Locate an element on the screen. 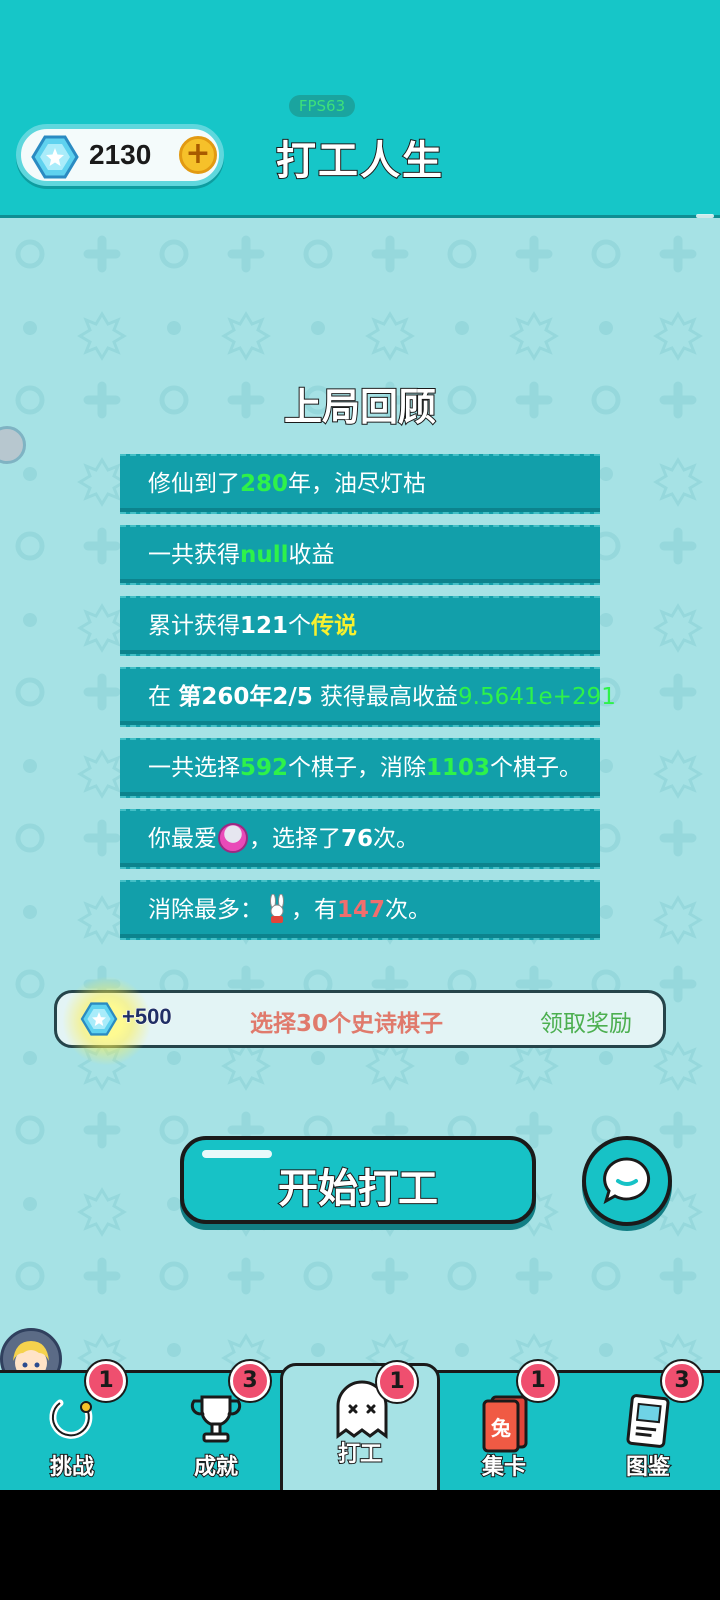  row-text: ，有 is located at coordinates (314, 910).